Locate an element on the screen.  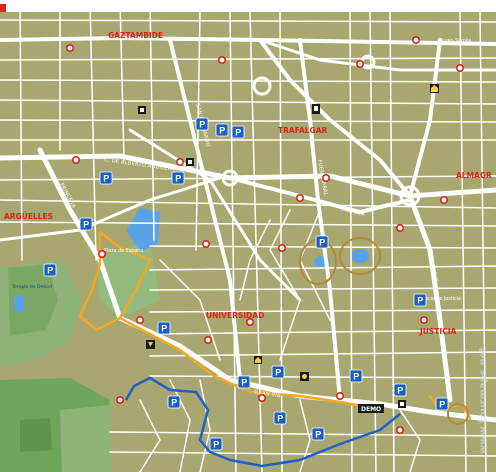
demo-badge: DEMO is located at coordinates (371, 408).